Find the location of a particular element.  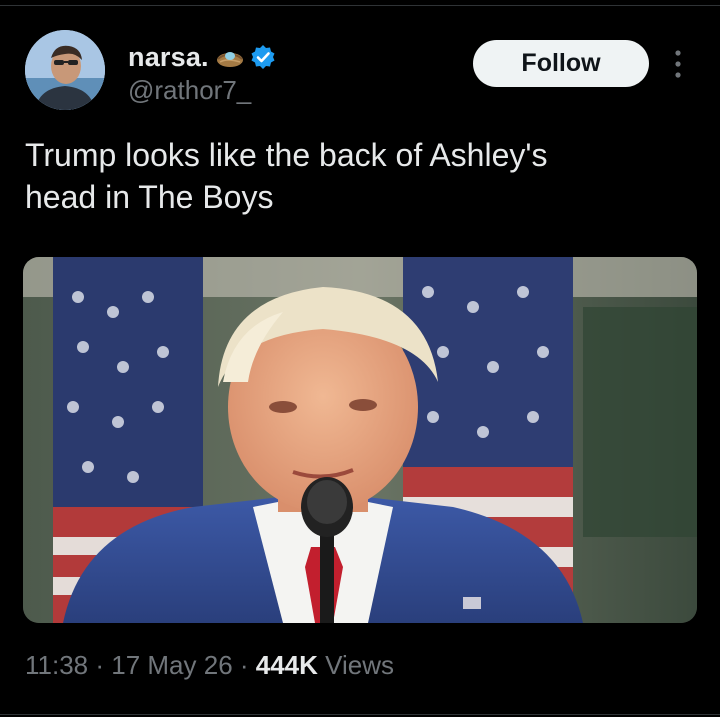

views-count: 444K is located at coordinates (286, 665).